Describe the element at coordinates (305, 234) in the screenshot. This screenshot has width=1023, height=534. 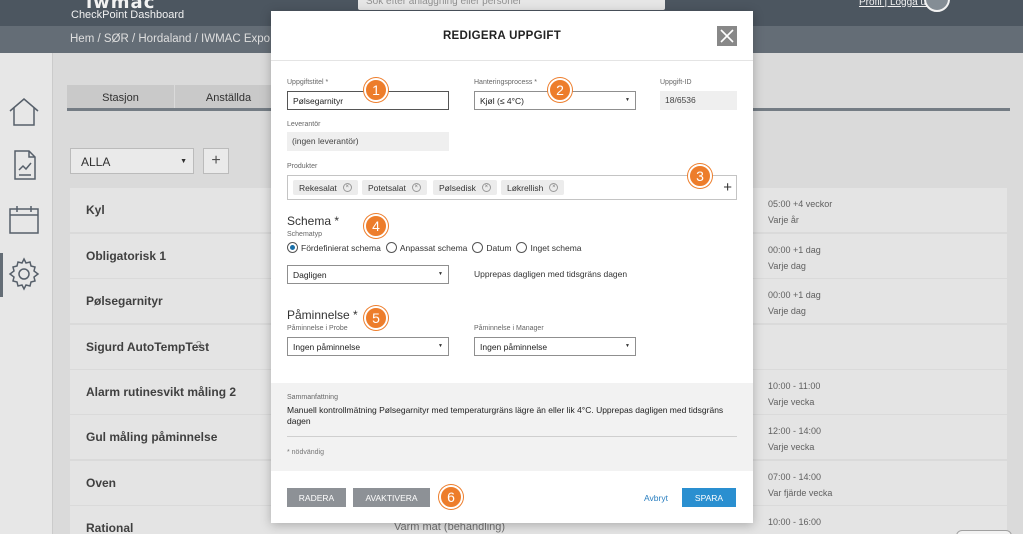
I see `schedule-type-label: Schematyp` at that location.